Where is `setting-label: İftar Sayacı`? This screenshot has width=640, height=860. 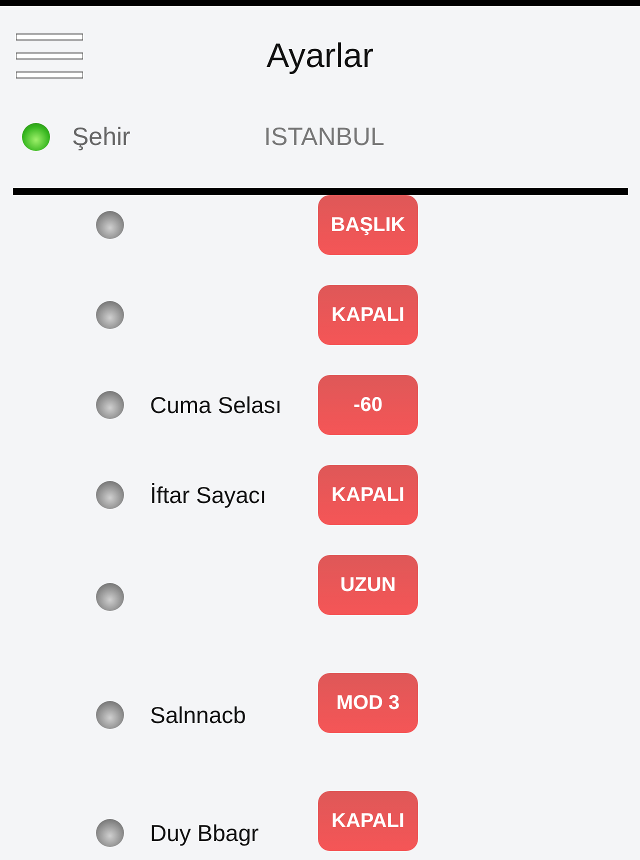 setting-label: İftar Sayacı is located at coordinates (209, 495).